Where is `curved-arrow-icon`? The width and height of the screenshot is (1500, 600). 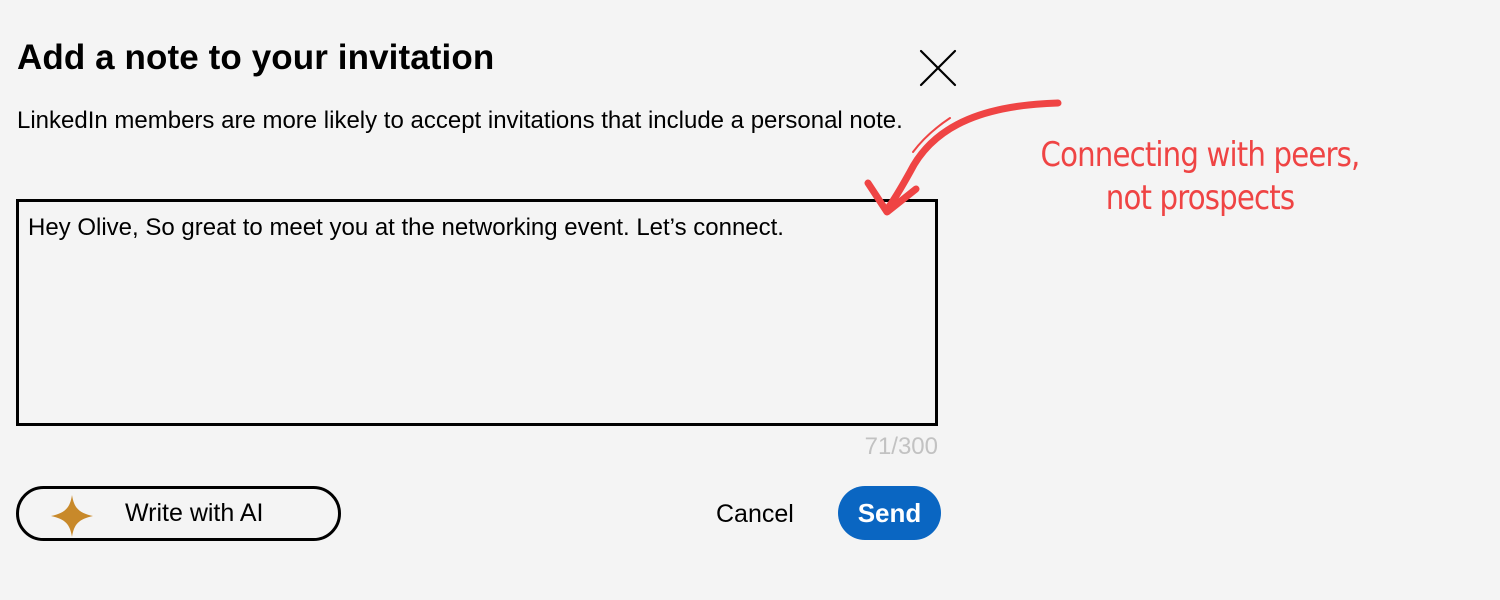 curved-arrow-icon is located at coordinates (963, 157).